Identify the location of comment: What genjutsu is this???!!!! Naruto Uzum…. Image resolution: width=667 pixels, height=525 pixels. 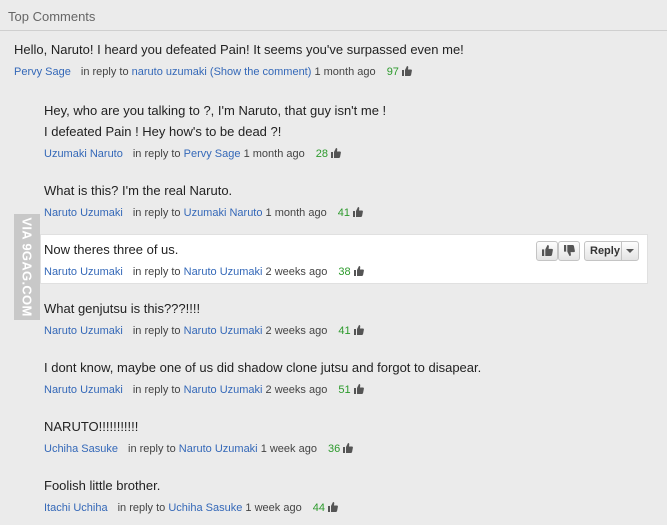
(204, 320).